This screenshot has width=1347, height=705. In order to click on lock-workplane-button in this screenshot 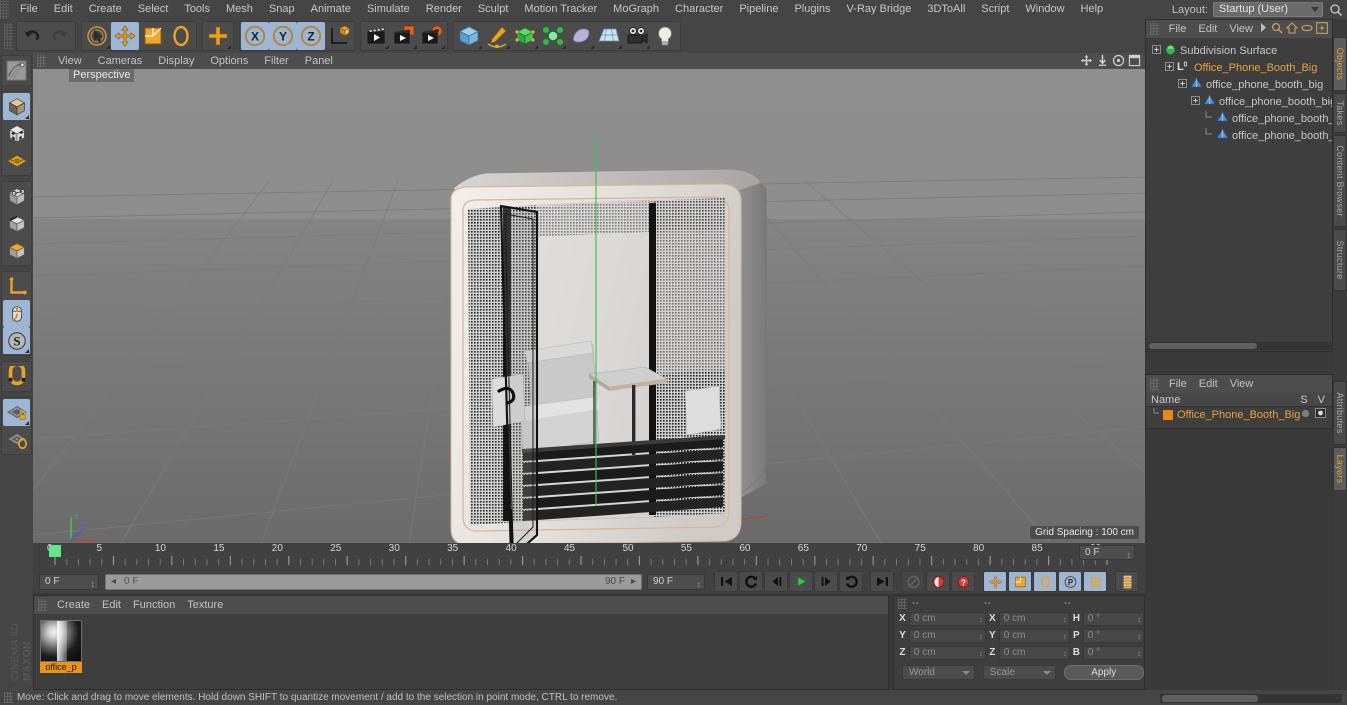, I will do `click(16, 412)`.